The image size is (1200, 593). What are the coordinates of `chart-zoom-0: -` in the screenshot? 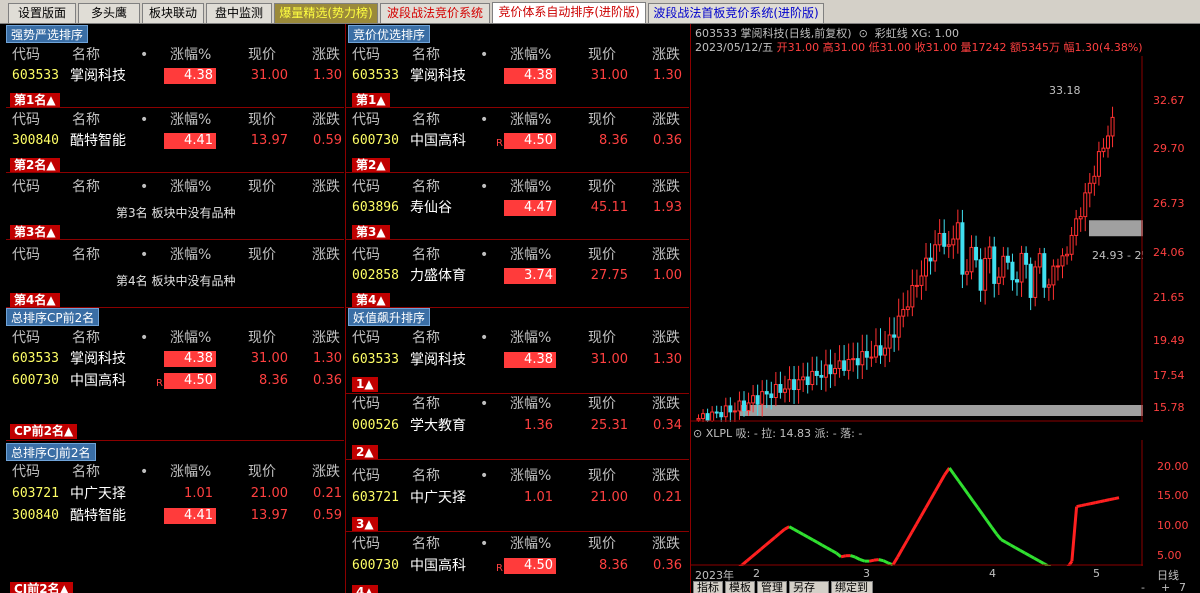 It's located at (1143, 587).